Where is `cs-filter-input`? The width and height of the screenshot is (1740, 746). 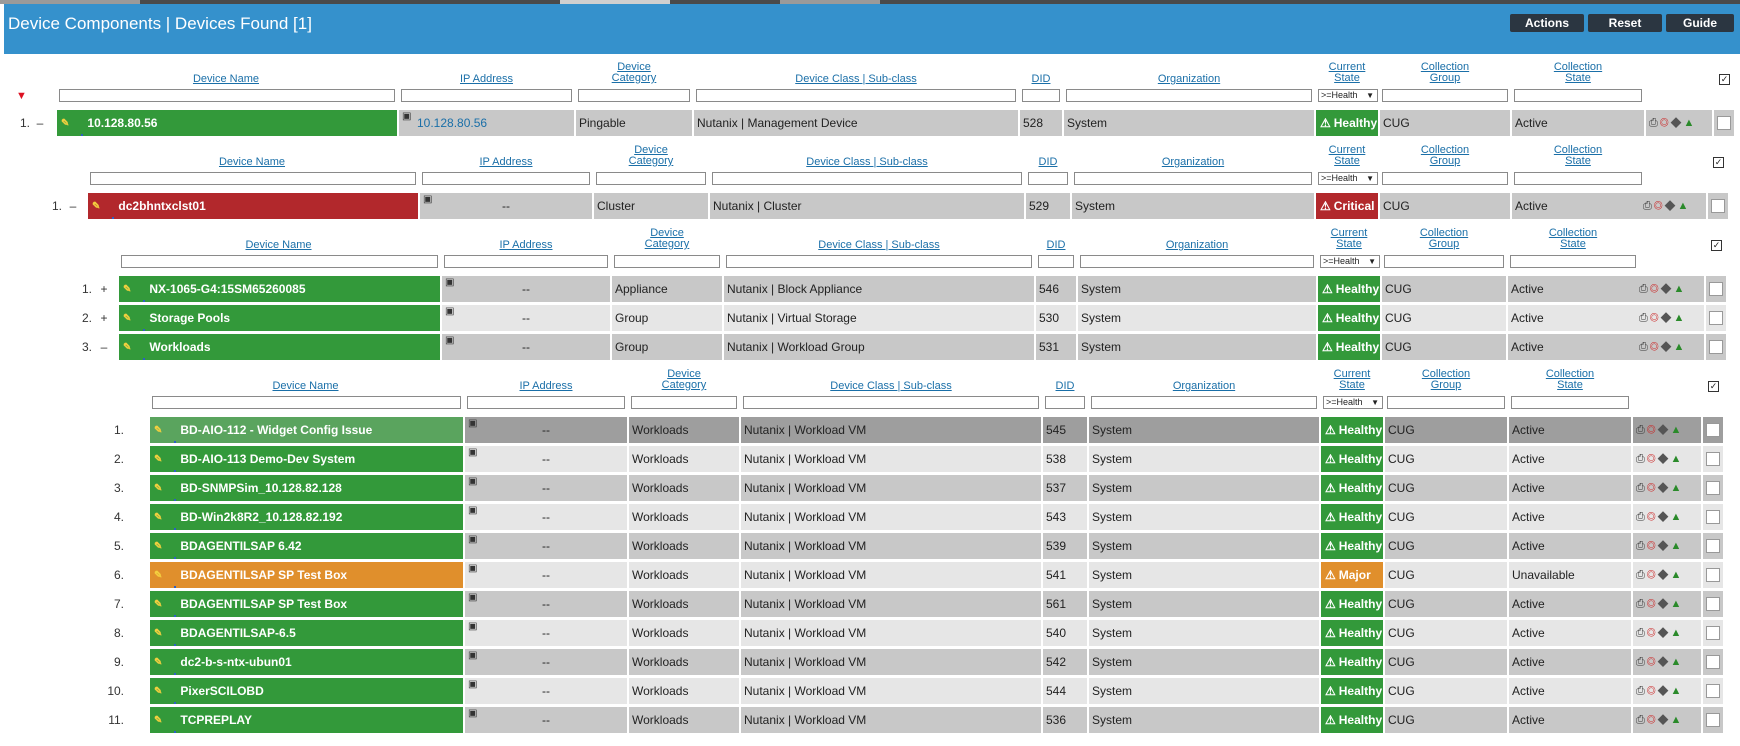 cs-filter-input is located at coordinates (1570, 402).